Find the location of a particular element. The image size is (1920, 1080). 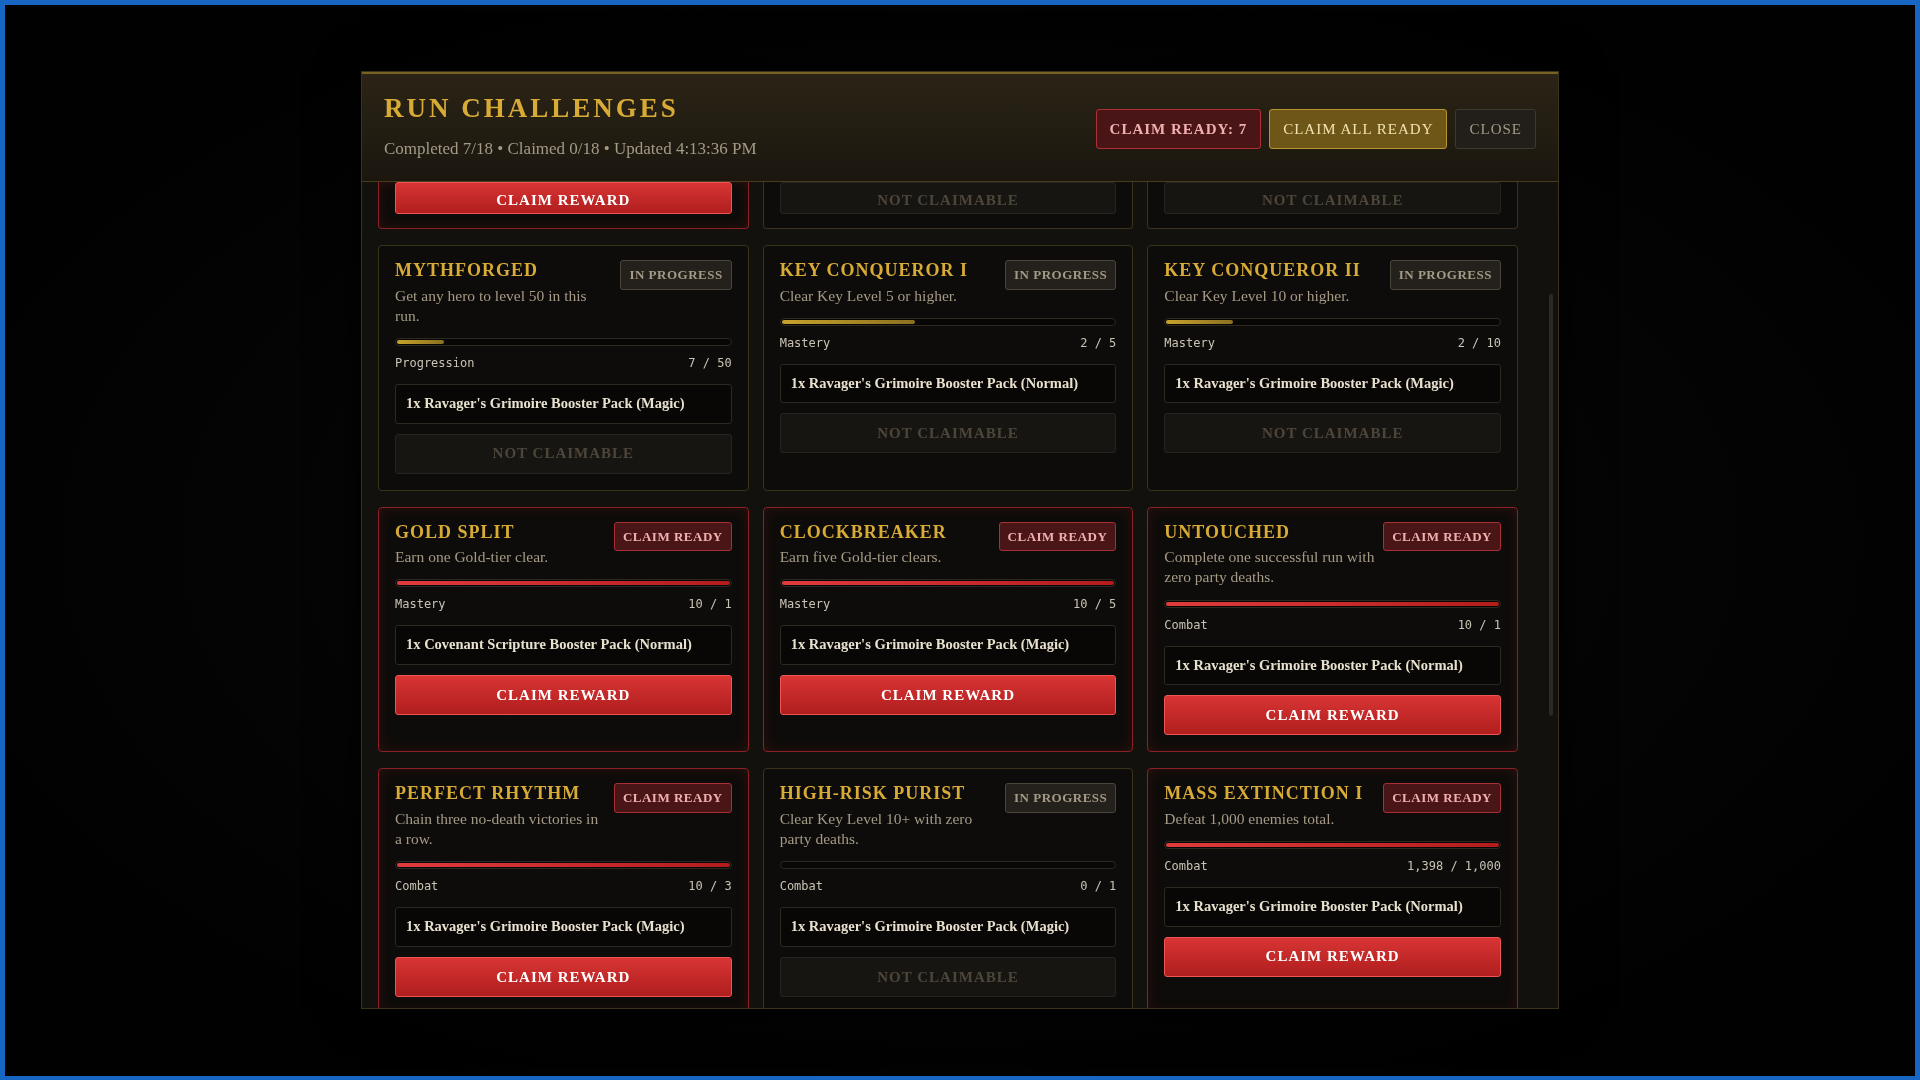

progress-count: 10 / 5 is located at coordinates (1094, 605).